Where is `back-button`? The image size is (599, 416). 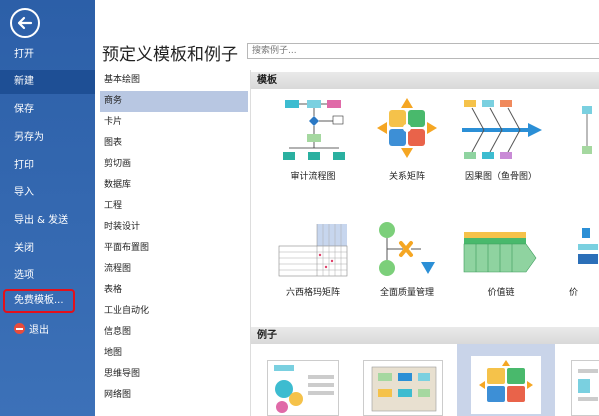
back-button is located at coordinates (25, 23).